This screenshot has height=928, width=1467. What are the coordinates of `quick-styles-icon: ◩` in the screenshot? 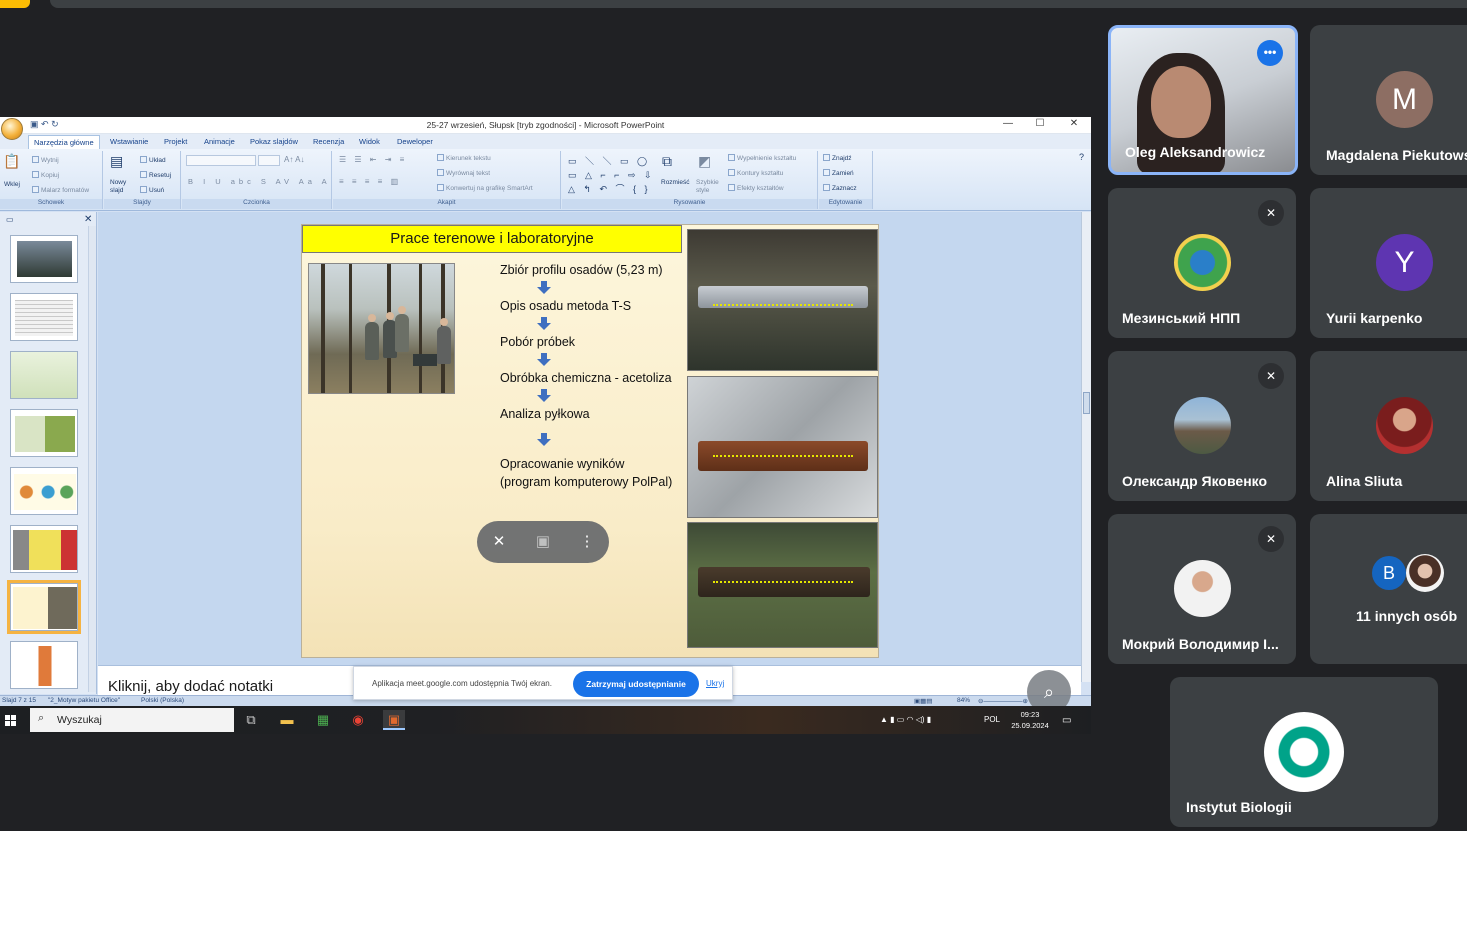 It's located at (704, 161).